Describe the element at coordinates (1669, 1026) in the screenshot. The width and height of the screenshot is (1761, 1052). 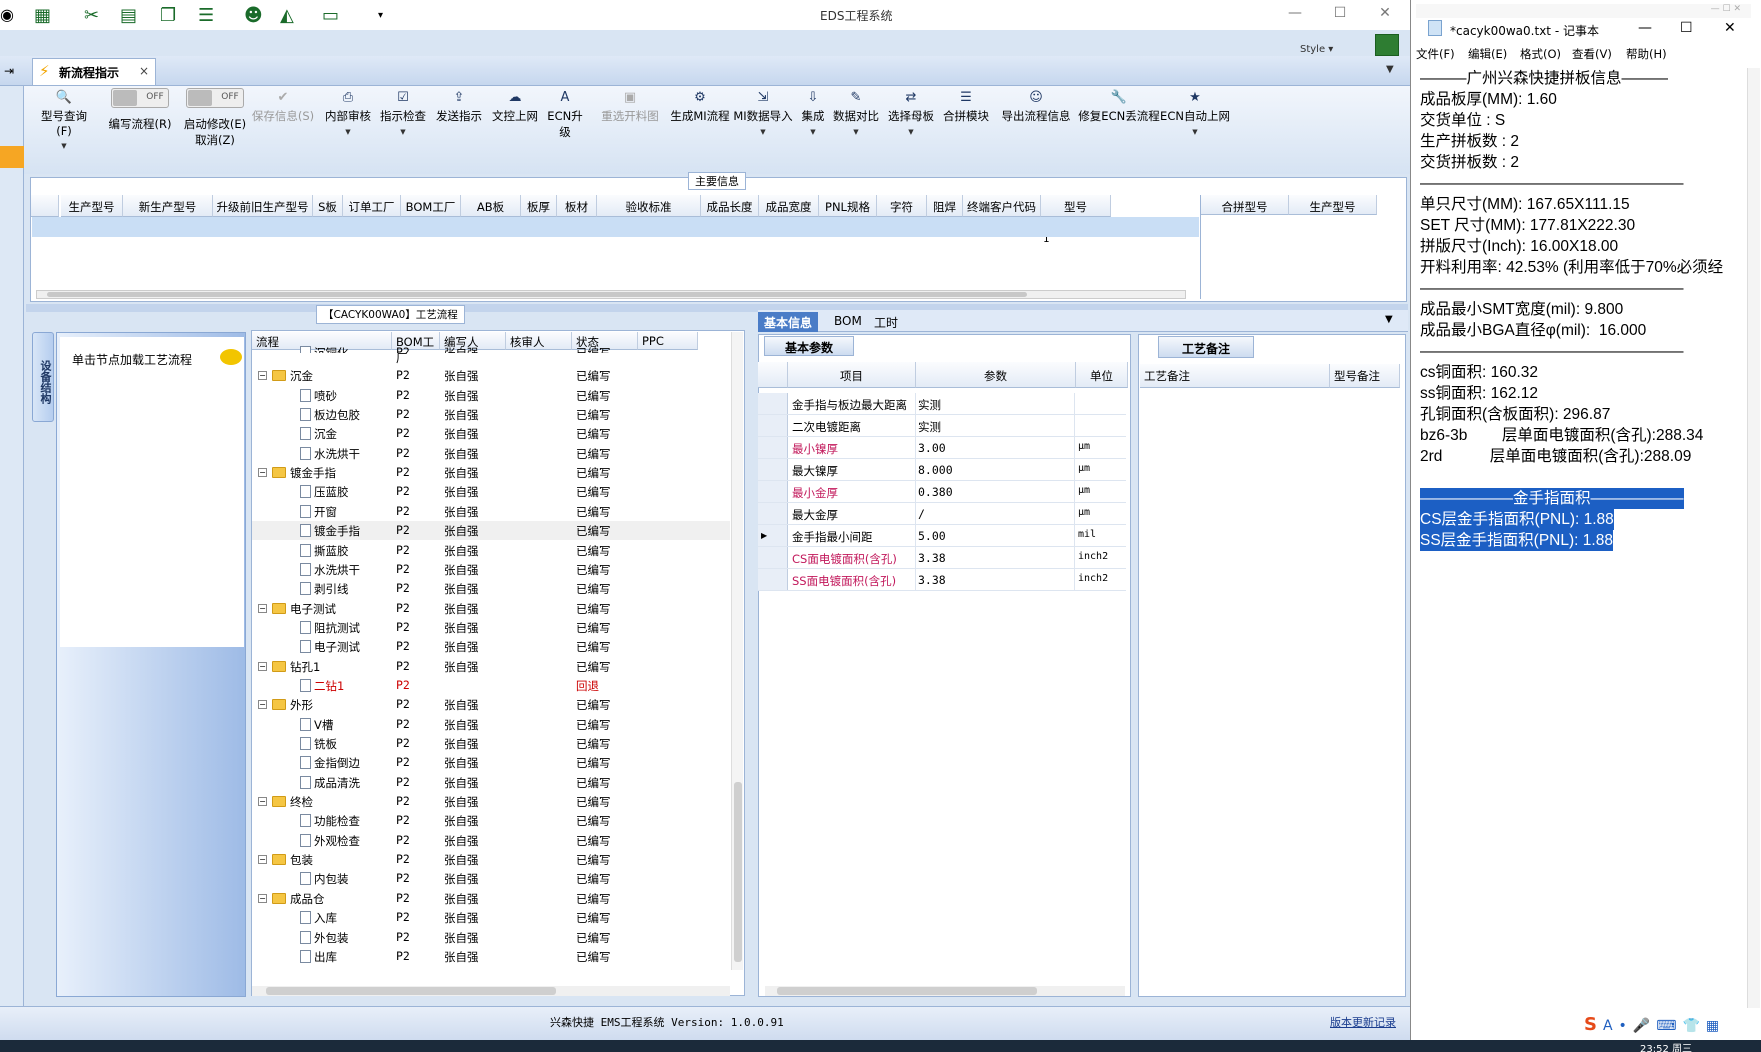
I see `ime-keyboard-icon: ⌨` at that location.